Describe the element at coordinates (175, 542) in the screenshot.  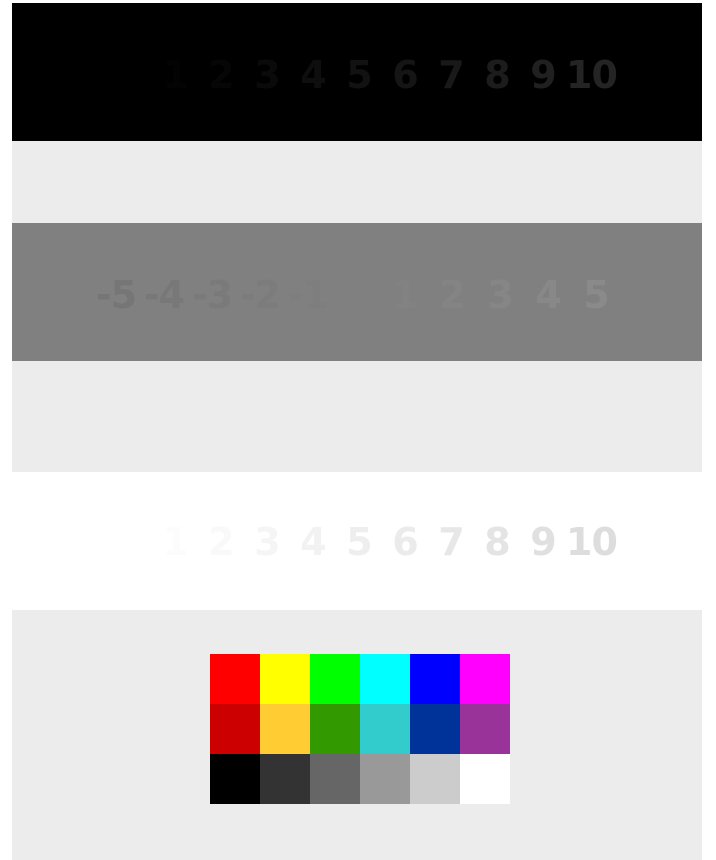
I see `white-step: 1` at that location.